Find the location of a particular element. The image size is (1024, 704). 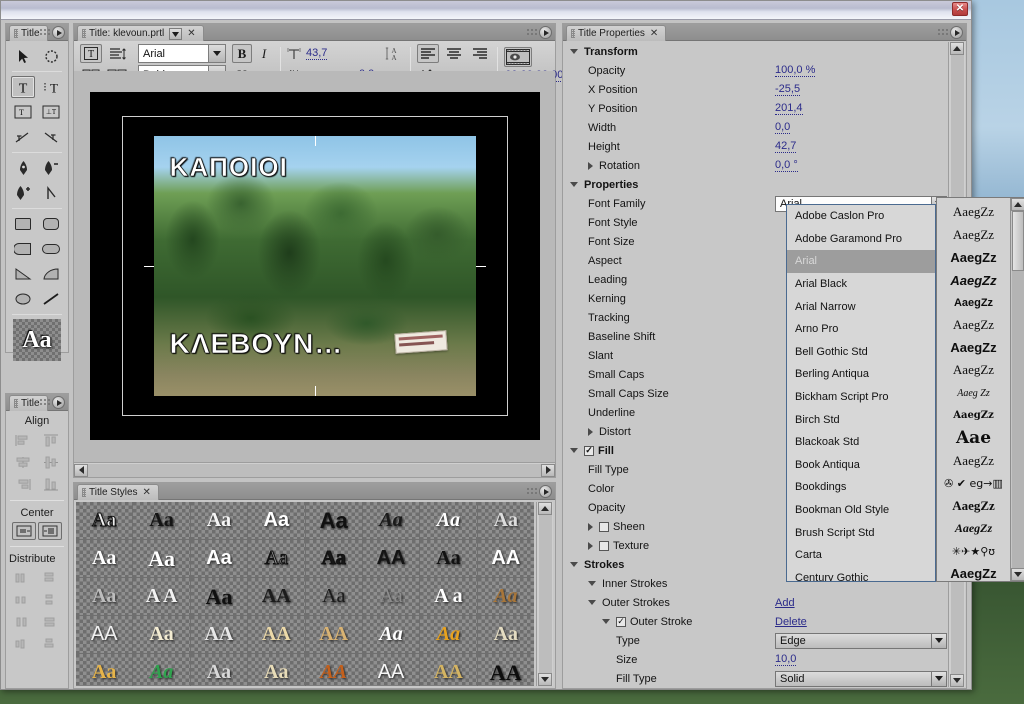

stroke-type-select: Edge is located at coordinates (861, 640).